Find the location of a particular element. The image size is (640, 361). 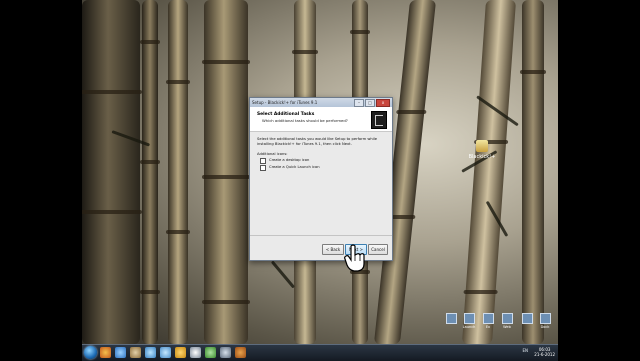

app-icon is located at coordinates (482, 146).